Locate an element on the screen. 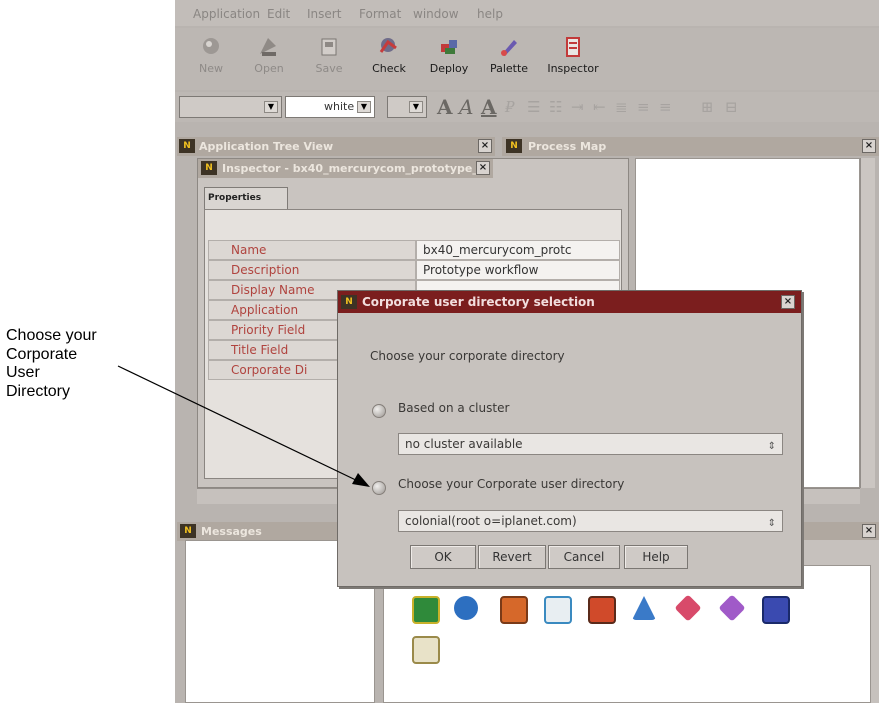 The image size is (879, 703). callout-arrow is located at coordinates (243, 426).